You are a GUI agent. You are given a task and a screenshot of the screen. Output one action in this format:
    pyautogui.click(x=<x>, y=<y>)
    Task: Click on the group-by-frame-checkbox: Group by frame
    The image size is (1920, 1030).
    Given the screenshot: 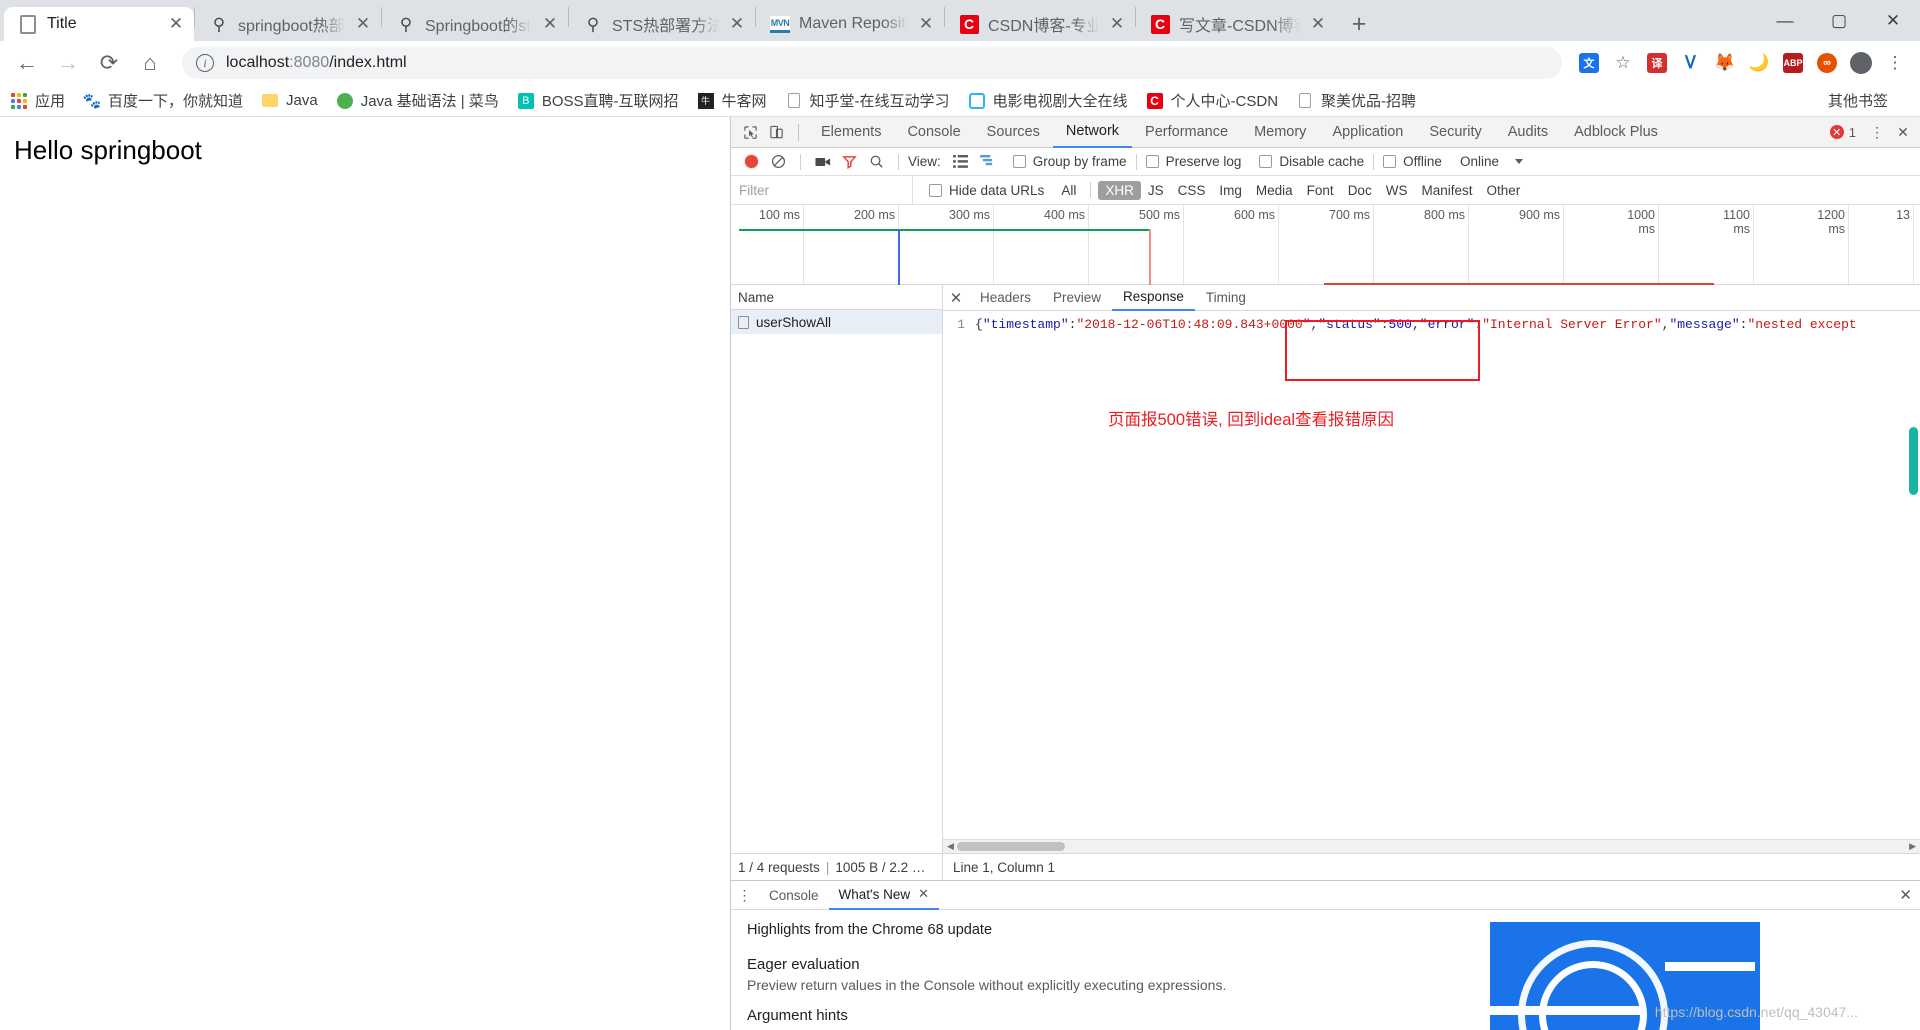 What is the action you would take?
    pyautogui.click(x=1069, y=161)
    